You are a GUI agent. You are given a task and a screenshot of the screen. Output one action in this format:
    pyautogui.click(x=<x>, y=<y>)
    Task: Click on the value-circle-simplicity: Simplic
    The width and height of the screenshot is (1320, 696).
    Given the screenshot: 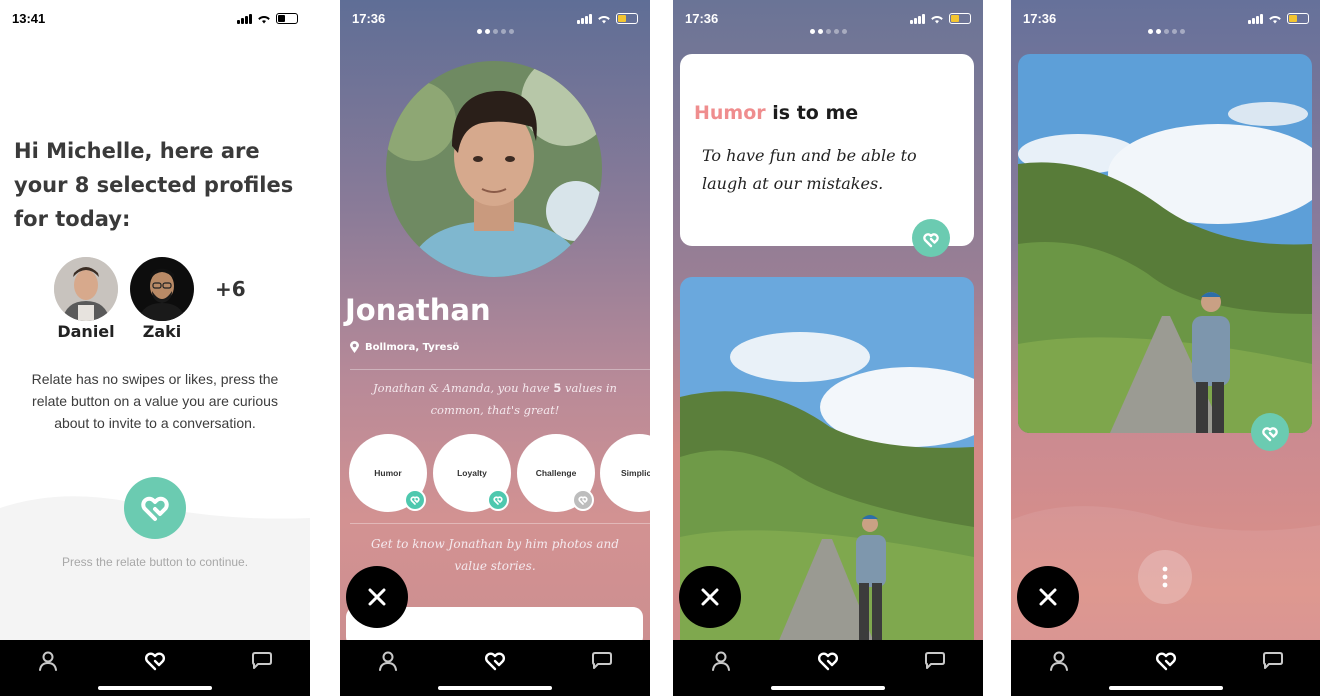 What is the action you would take?
    pyautogui.click(x=625, y=473)
    